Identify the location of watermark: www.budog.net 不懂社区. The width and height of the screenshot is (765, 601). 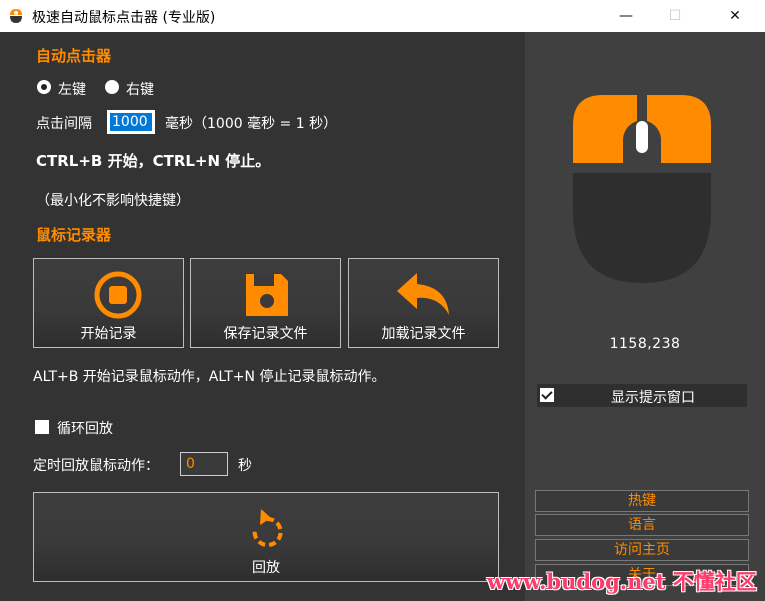
(622, 581).